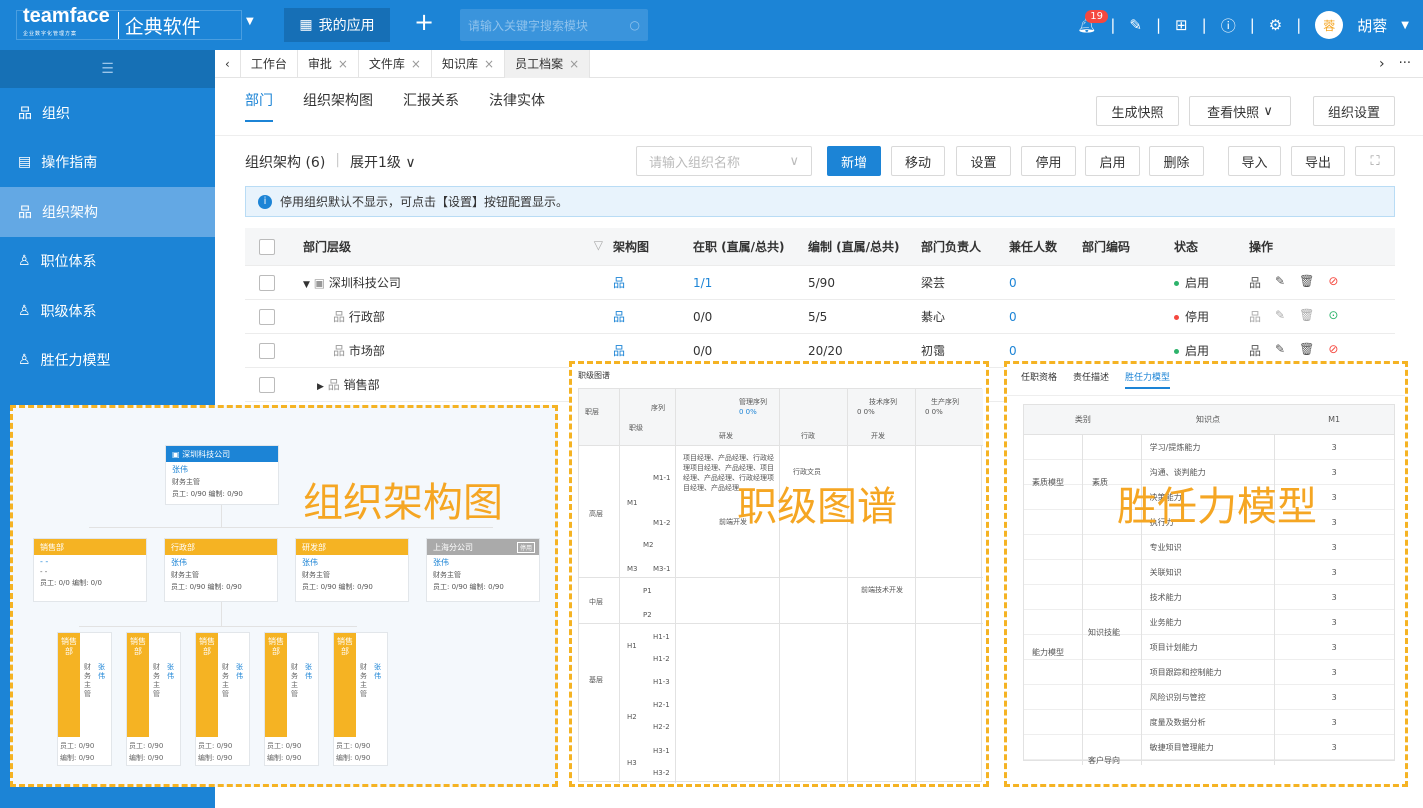 The image size is (1423, 808). What do you see at coordinates (983, 161) in the screenshot?
I see `settings-button: 设置` at bounding box center [983, 161].